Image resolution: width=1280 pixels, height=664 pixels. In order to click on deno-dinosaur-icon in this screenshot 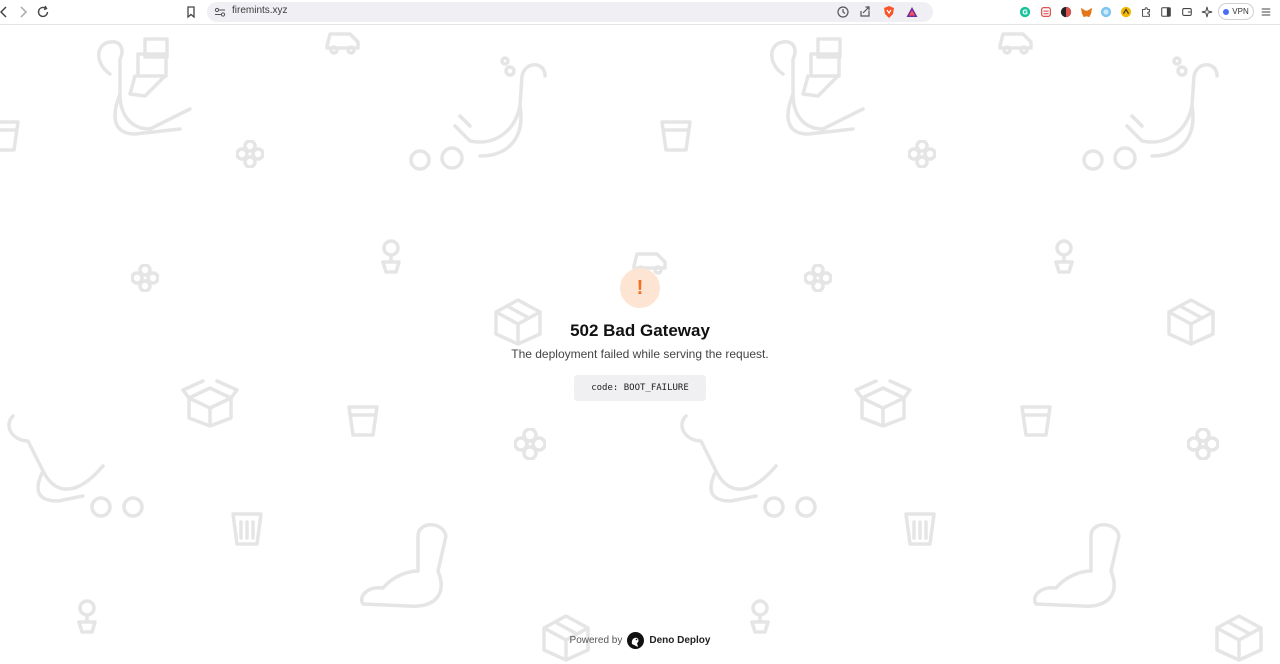, I will do `click(635, 640)`.